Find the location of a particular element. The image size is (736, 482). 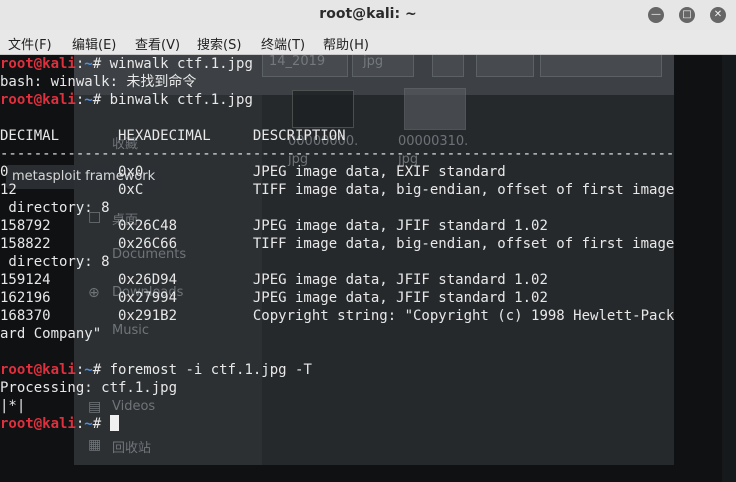

maximize-icon: □ is located at coordinates (687, 15).